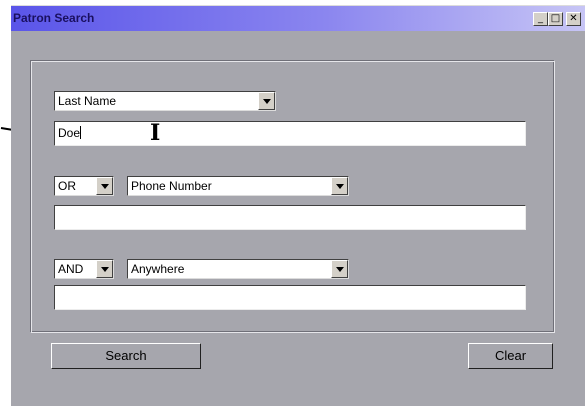  Describe the element at coordinates (238, 269) in the screenshot. I see `field-select-3: Anywhere` at that location.